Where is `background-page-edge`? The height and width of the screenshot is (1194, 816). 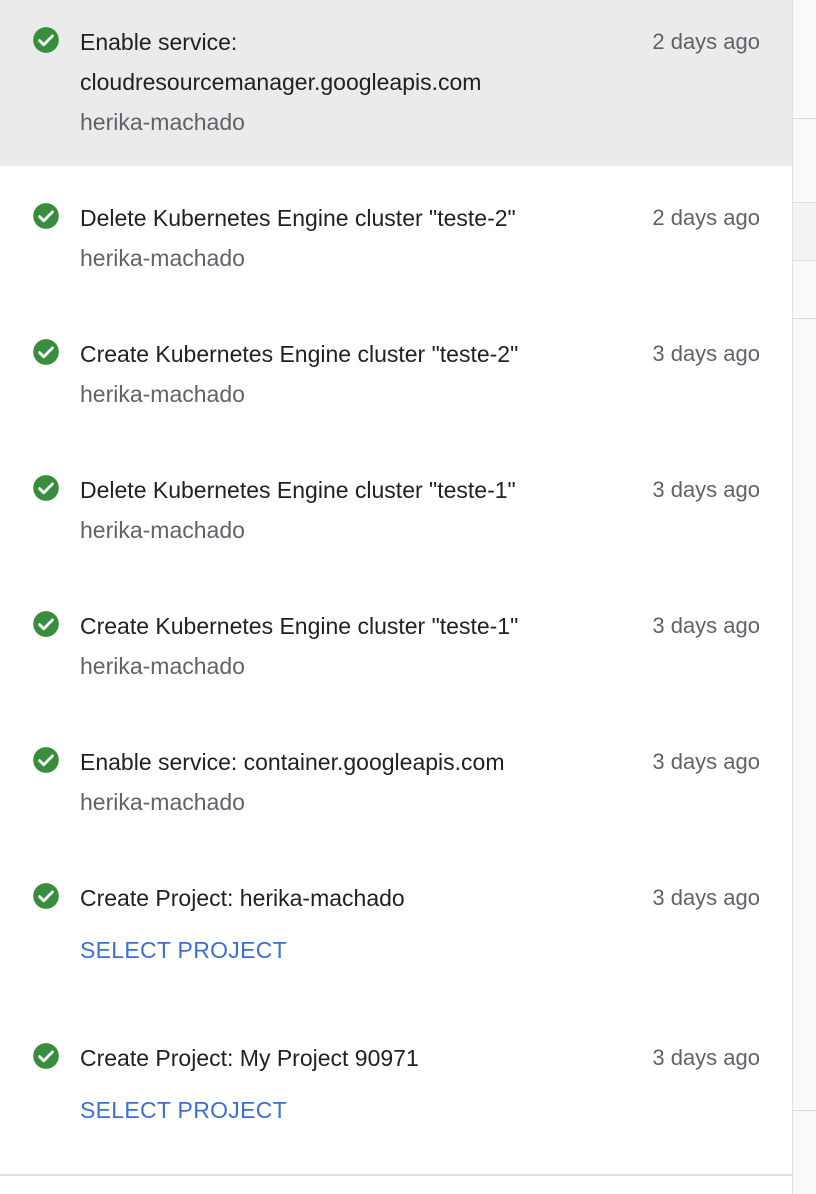 background-page-edge is located at coordinates (804, 597).